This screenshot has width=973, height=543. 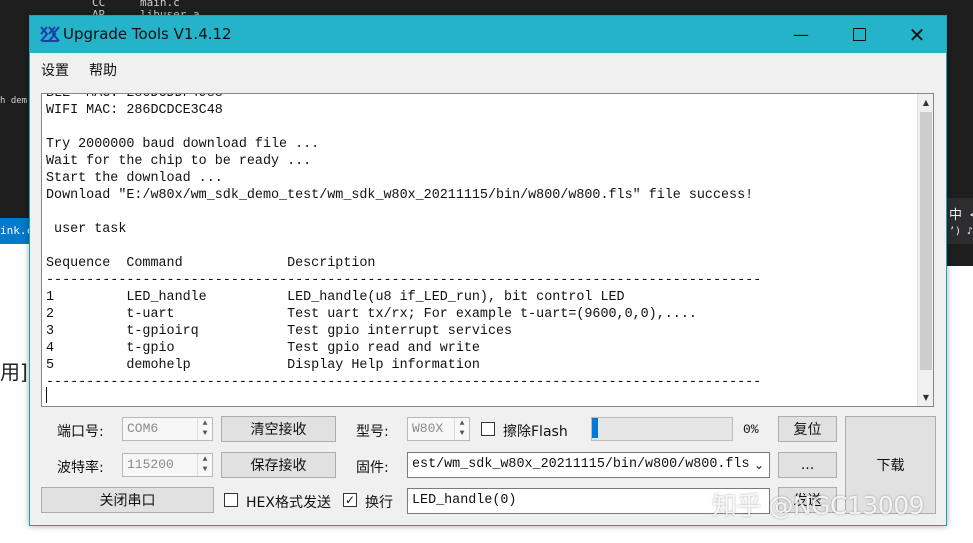 I want to click on menu-help: 帮助, so click(x=103, y=70).